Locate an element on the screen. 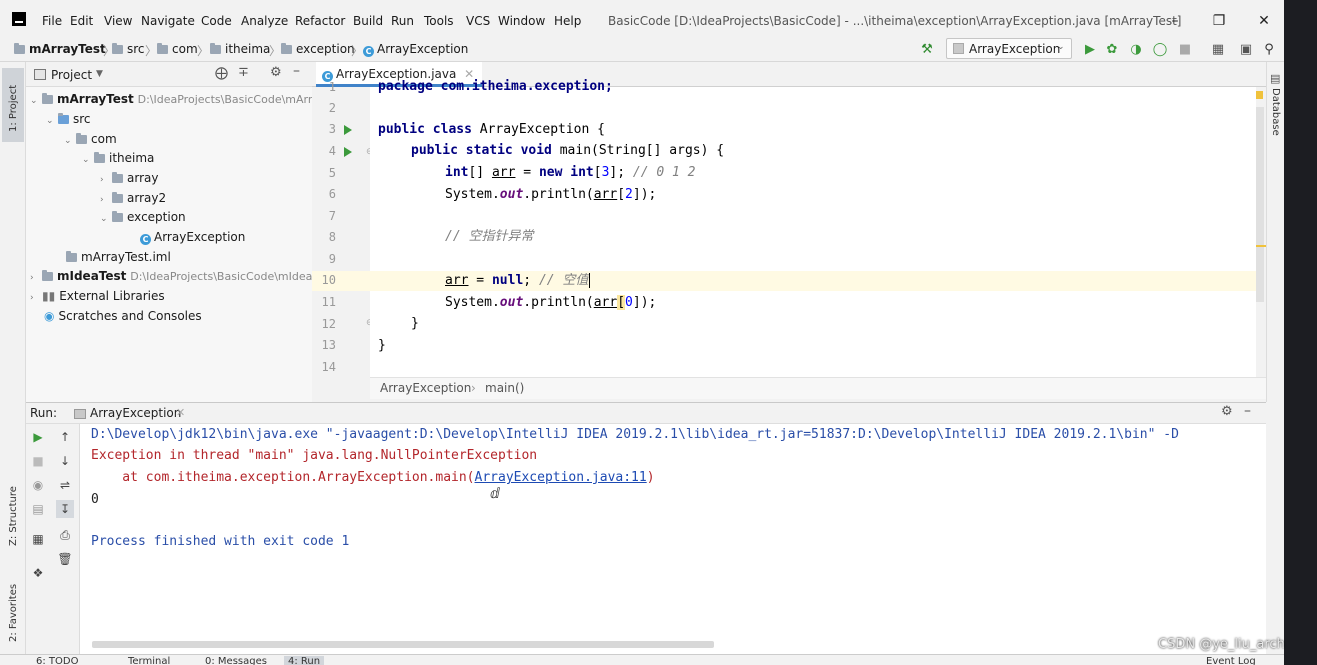  search-icon: ⚲ is located at coordinates (1269, 50).